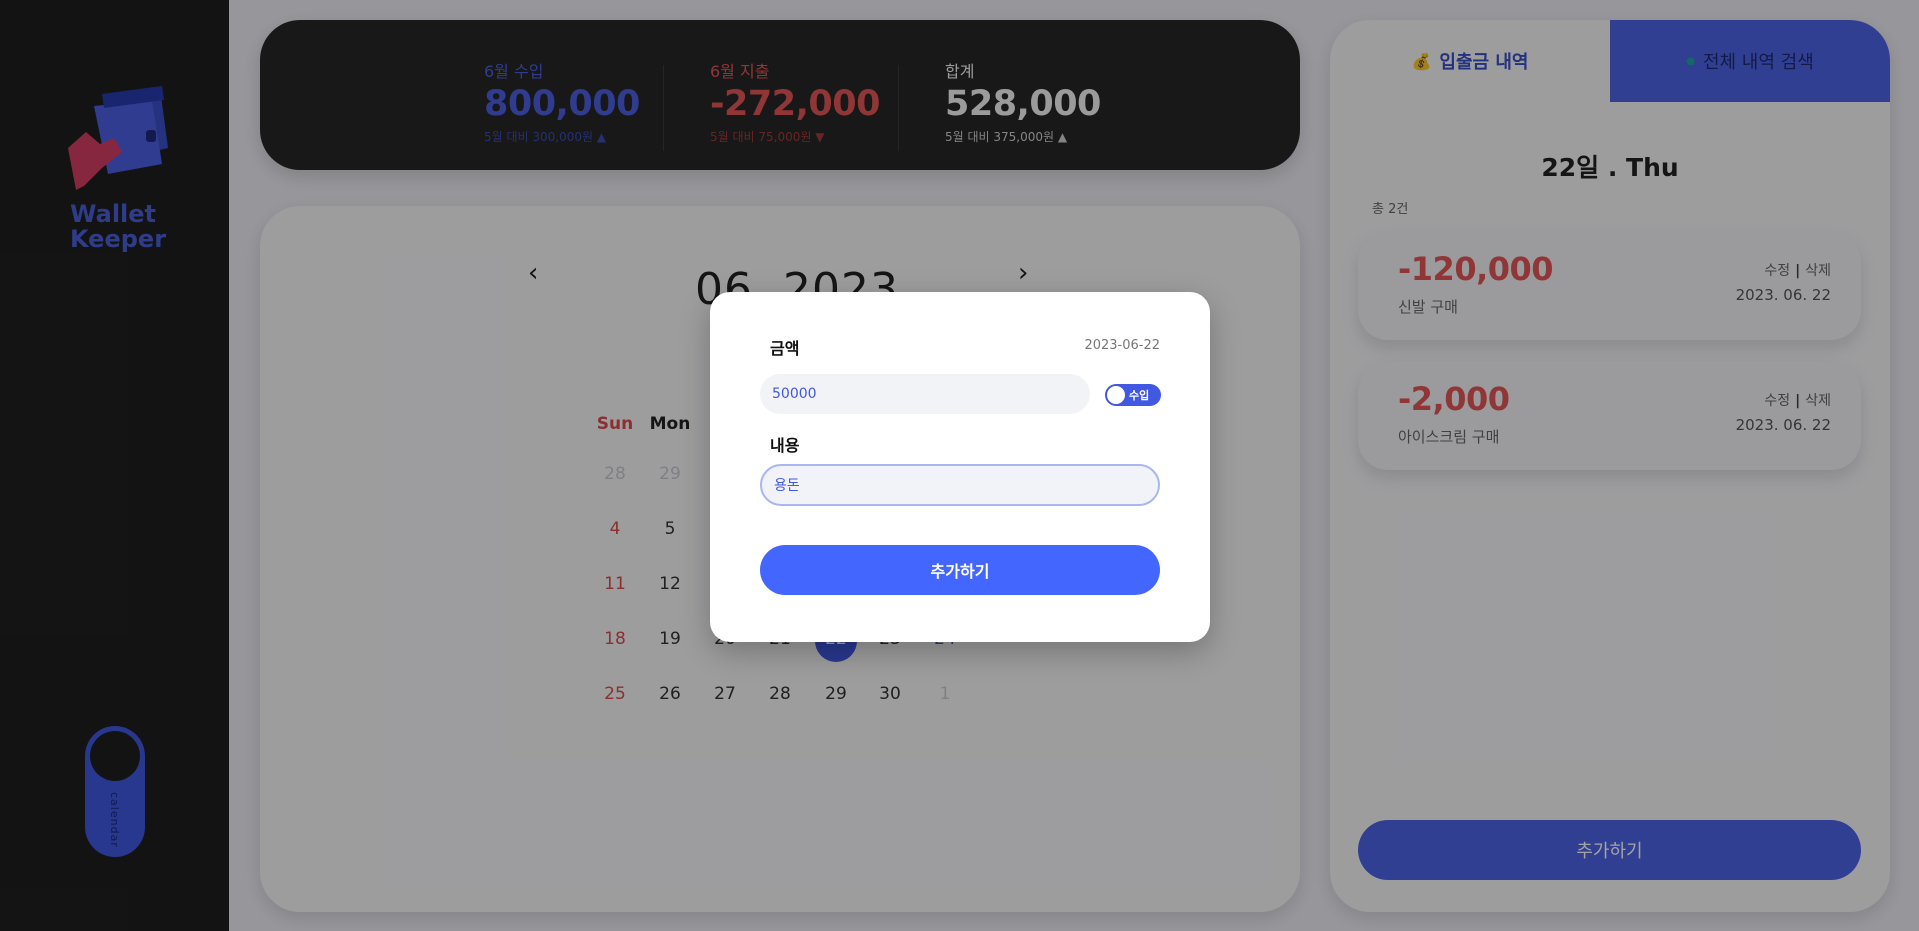  I want to click on income-expense-toggle: 수입, so click(1133, 395).